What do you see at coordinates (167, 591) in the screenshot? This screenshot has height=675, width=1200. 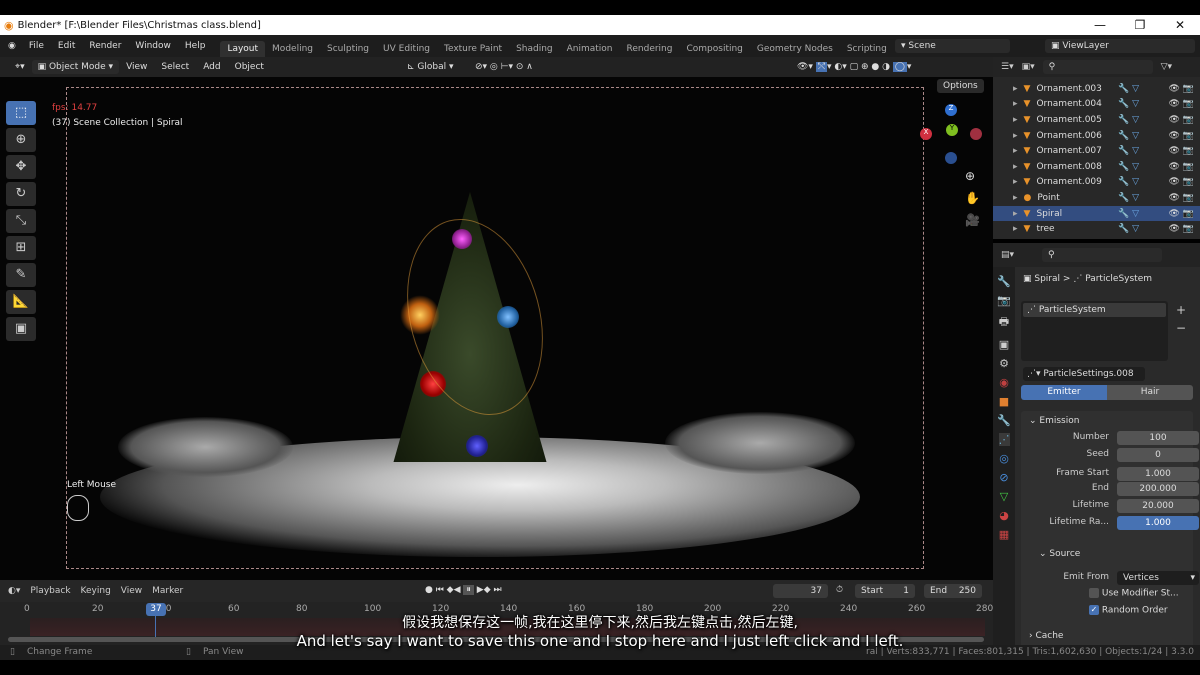 I see `menu-marker: Marker` at bounding box center [167, 591].